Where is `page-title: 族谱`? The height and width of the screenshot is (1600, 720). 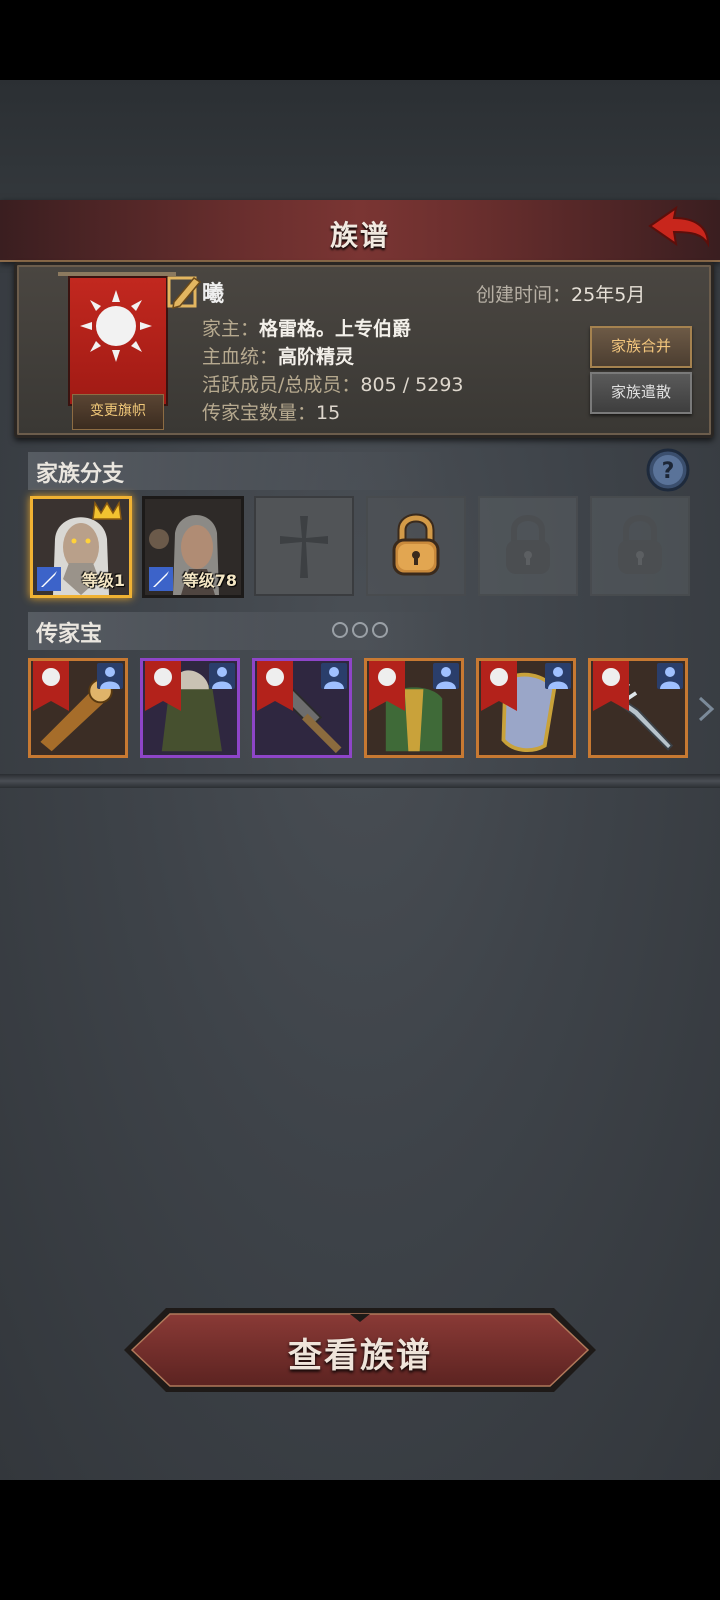 page-title: 族谱 is located at coordinates (359, 235).